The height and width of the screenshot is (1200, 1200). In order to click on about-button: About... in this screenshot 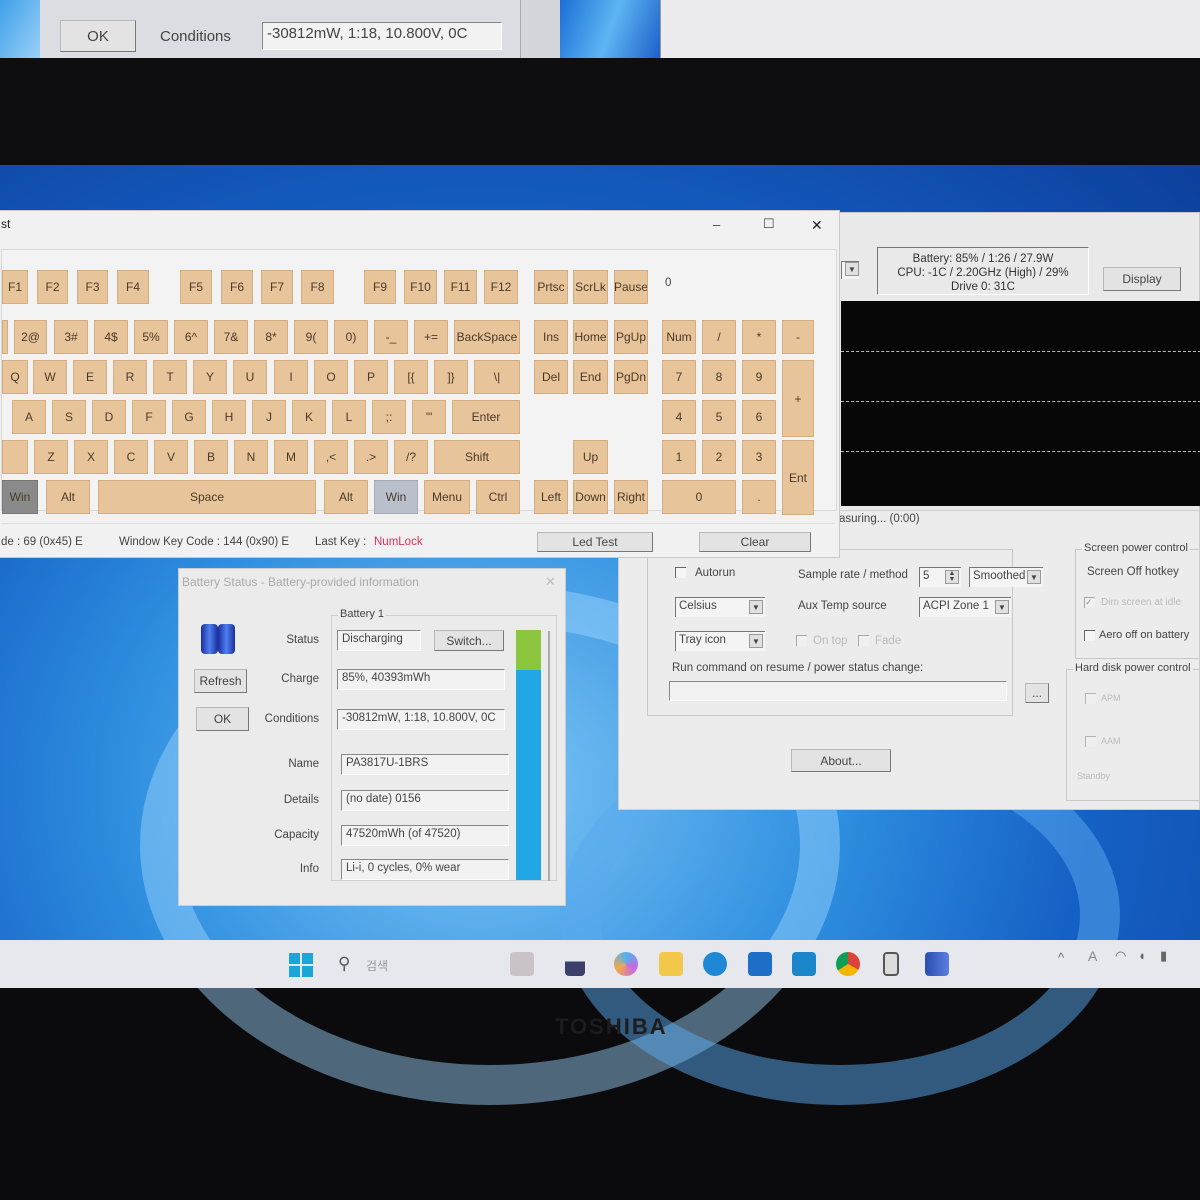, I will do `click(841, 760)`.